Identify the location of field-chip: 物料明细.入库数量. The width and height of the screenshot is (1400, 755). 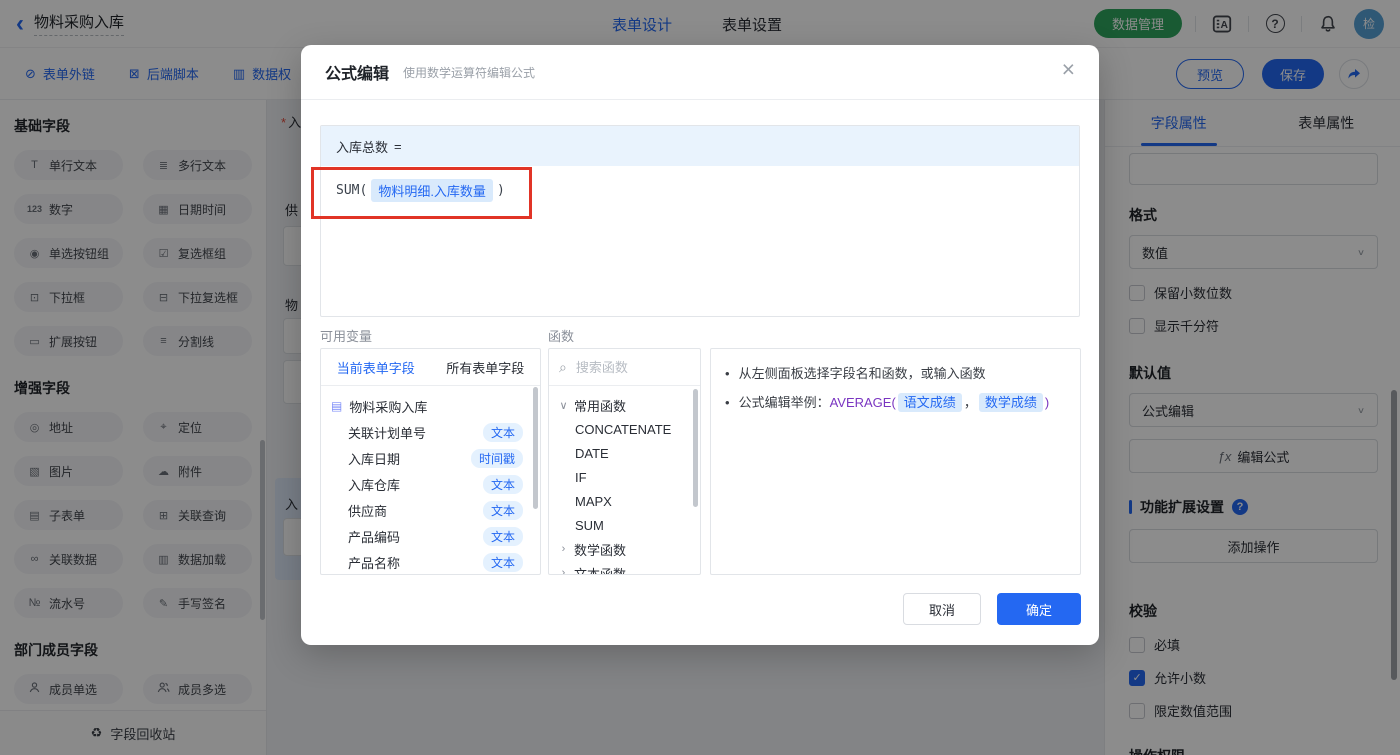
(432, 190).